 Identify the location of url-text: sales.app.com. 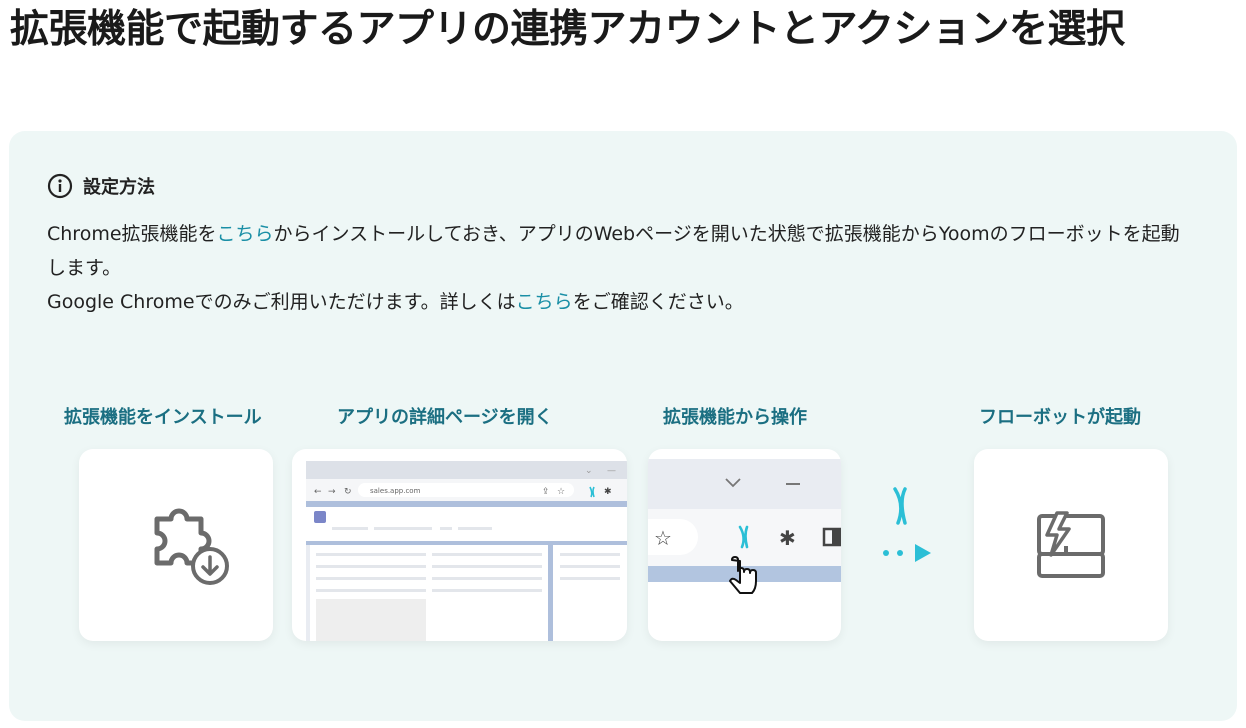
(395, 491).